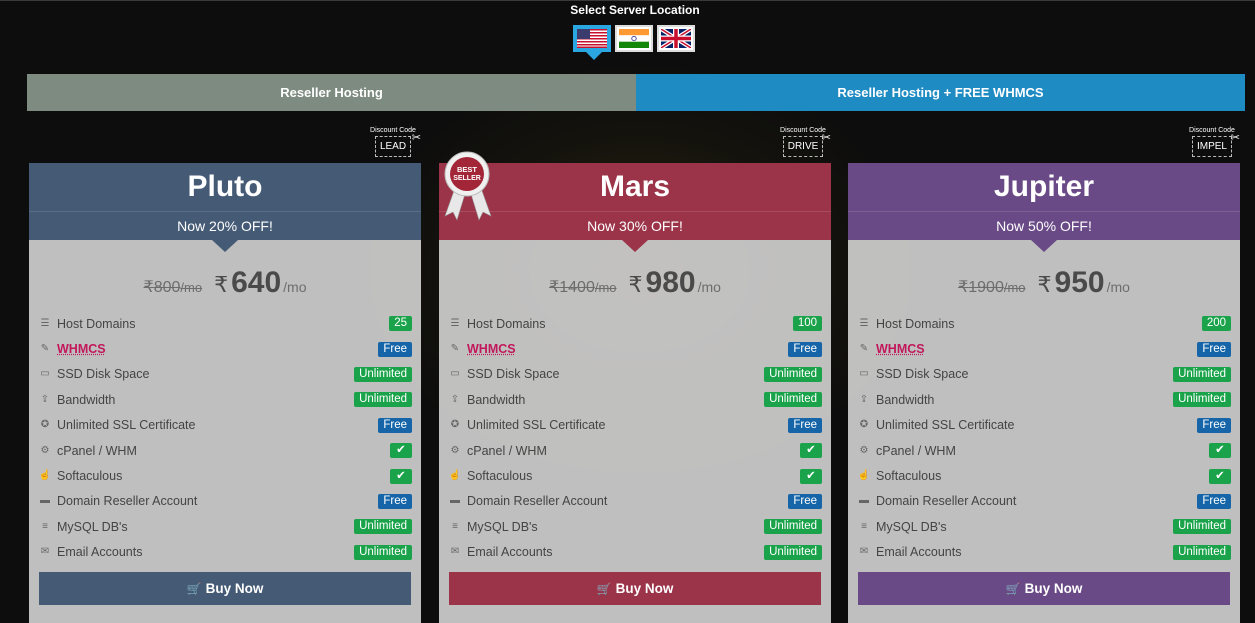 This screenshot has width=1255, height=623. Describe the element at coordinates (864, 399) in the screenshot. I see `upload-icon: ⇪` at that location.